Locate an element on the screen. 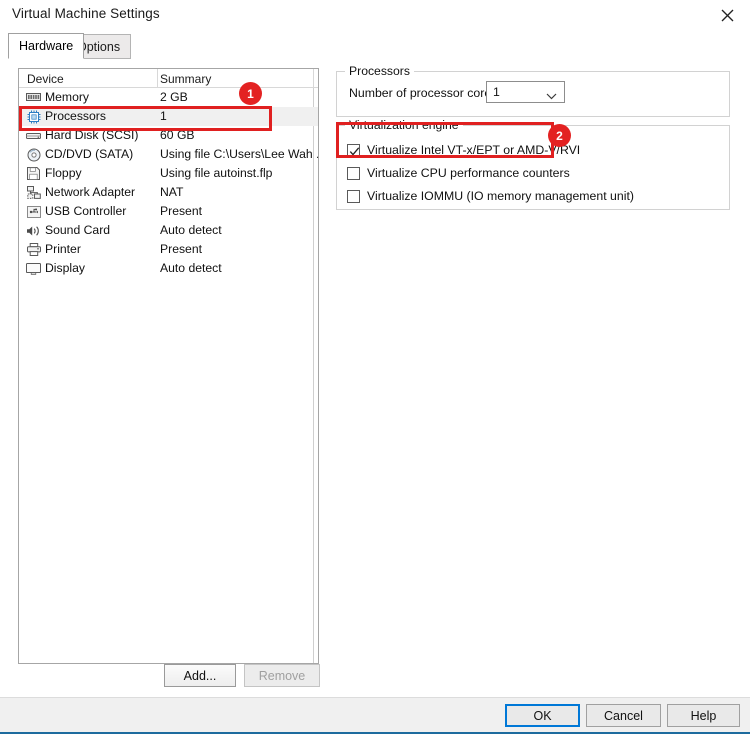  remove-button: Remove is located at coordinates (282, 675).